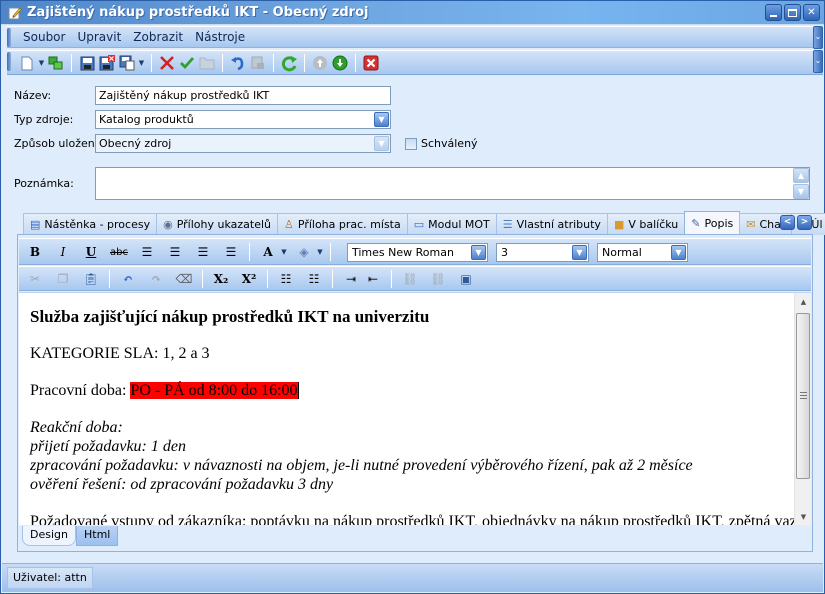 This screenshot has height=594, width=825. Describe the element at coordinates (156, 279) in the screenshot. I see `redo-button: ↷` at that location.